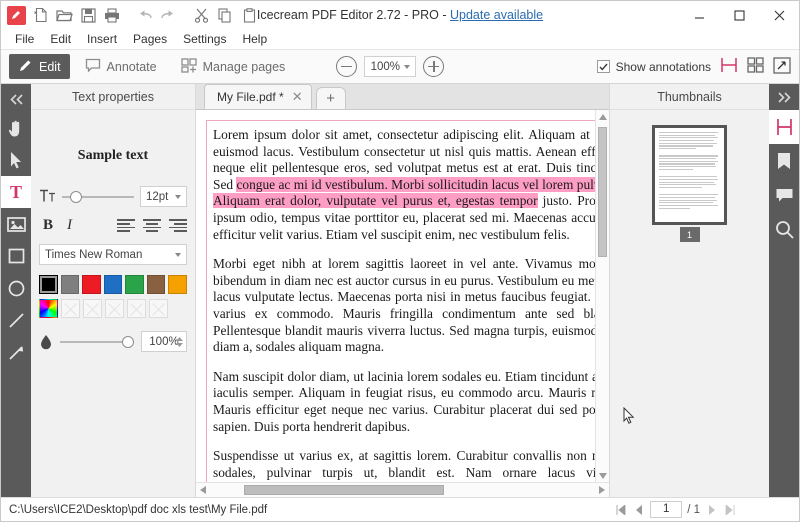  What do you see at coordinates (729, 66) in the screenshot?
I see `single-page-view-icon` at bounding box center [729, 66].